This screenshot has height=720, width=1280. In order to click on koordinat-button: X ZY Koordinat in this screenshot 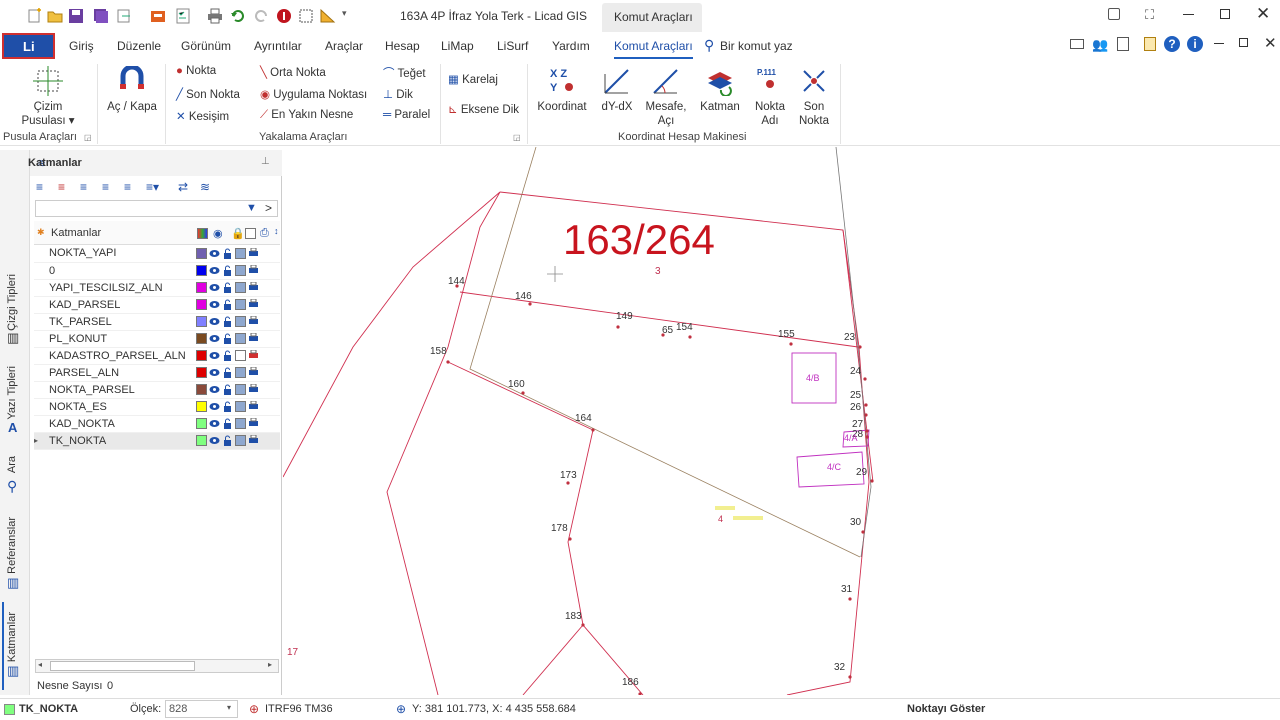, I will do `click(562, 90)`.